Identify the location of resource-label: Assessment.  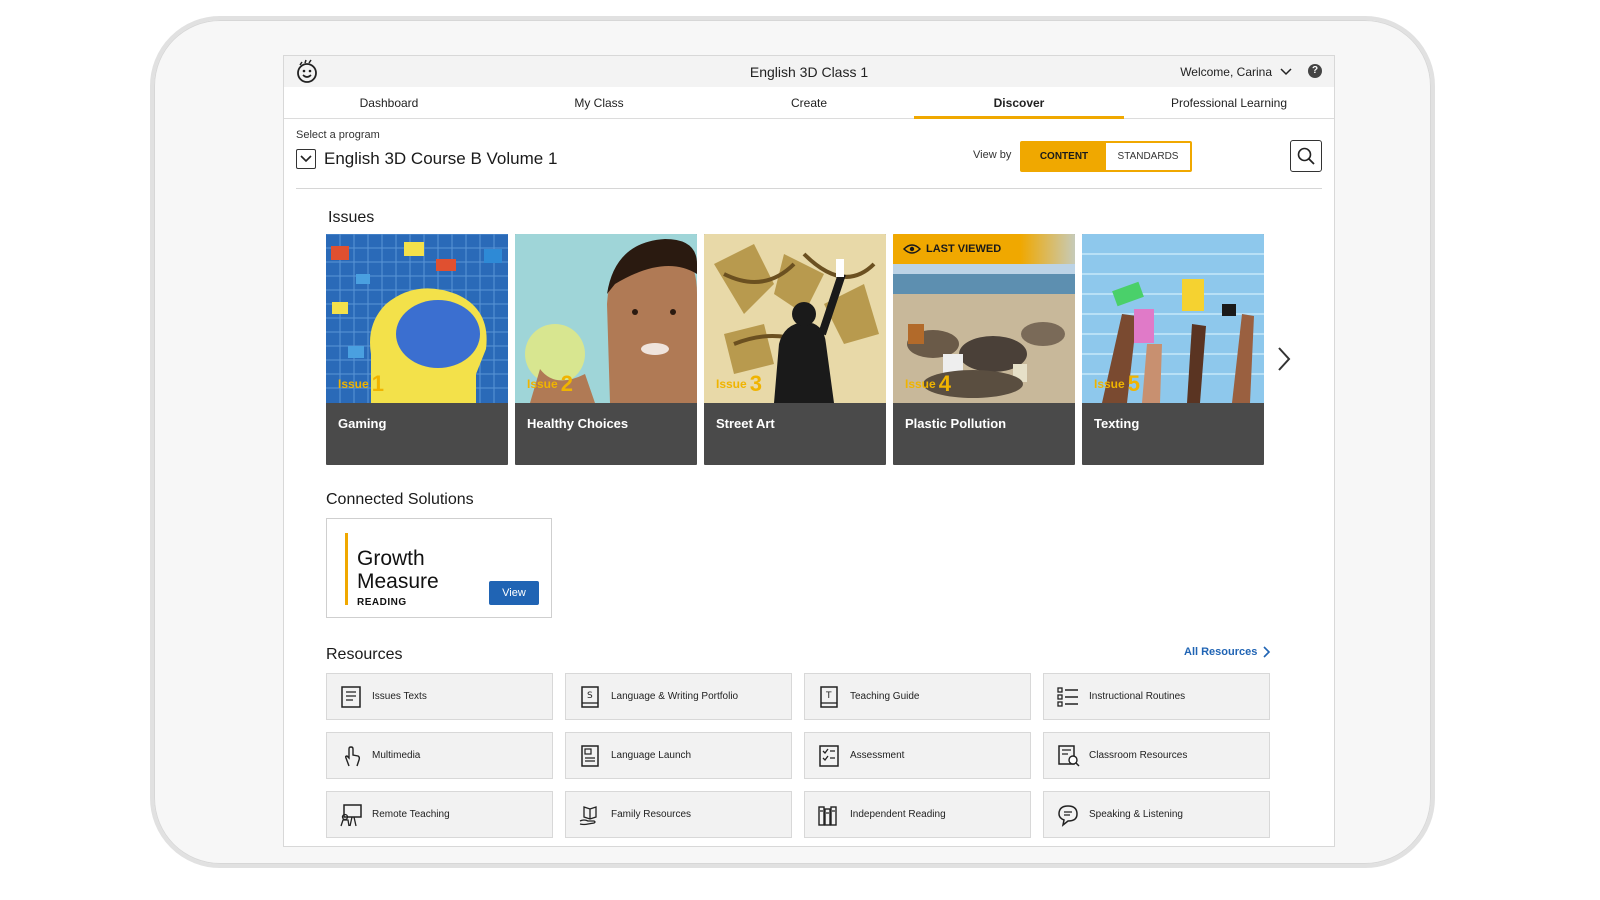
(877, 755).